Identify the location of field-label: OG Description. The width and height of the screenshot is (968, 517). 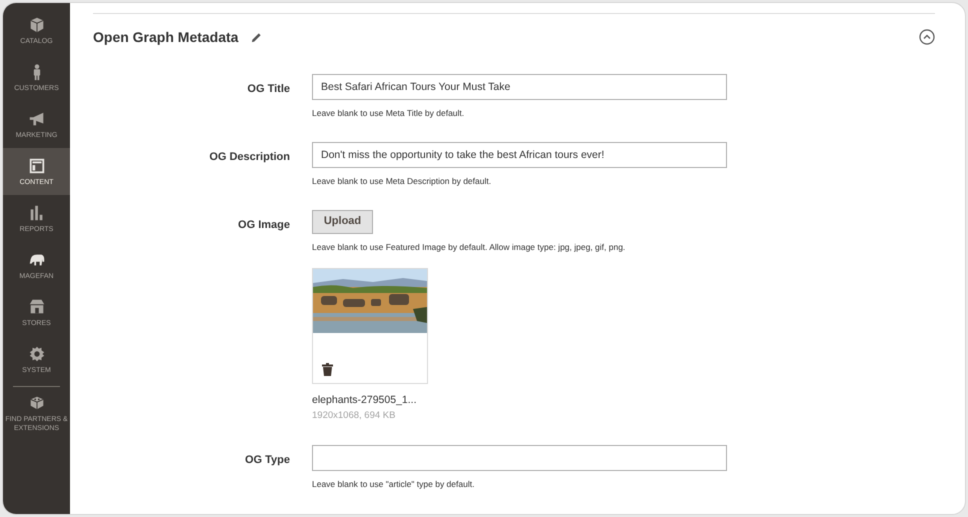
(249, 157).